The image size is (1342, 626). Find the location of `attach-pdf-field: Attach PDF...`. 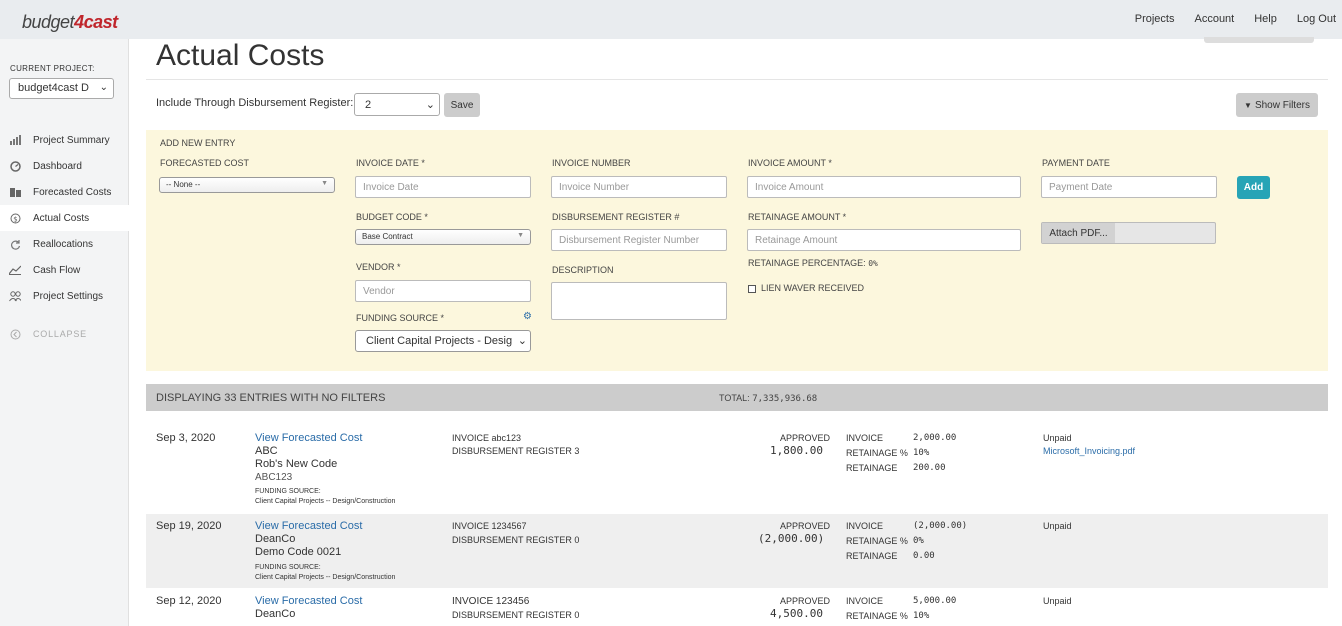

attach-pdf-field: Attach PDF... is located at coordinates (1128, 233).